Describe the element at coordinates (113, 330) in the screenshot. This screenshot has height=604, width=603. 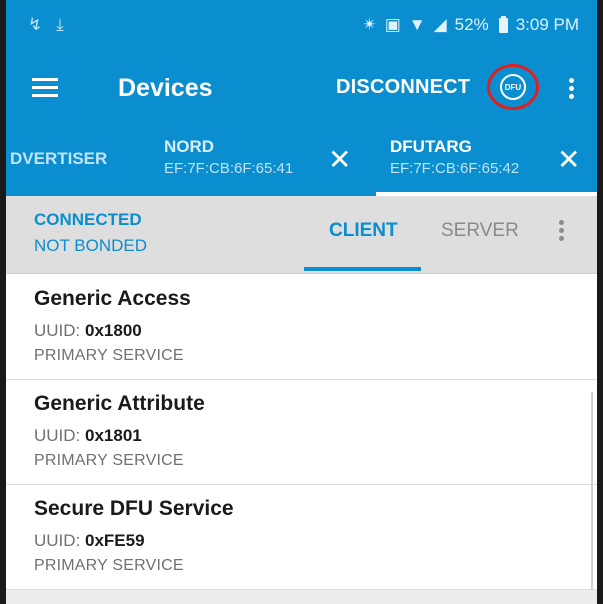
I see `service-uuid: 0x1800` at that location.